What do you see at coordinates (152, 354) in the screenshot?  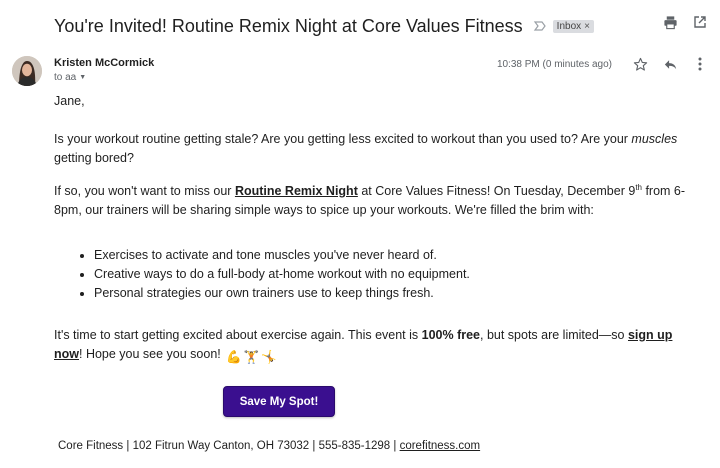 I see `closing-text-c: ! Hope you see you soon!` at bounding box center [152, 354].